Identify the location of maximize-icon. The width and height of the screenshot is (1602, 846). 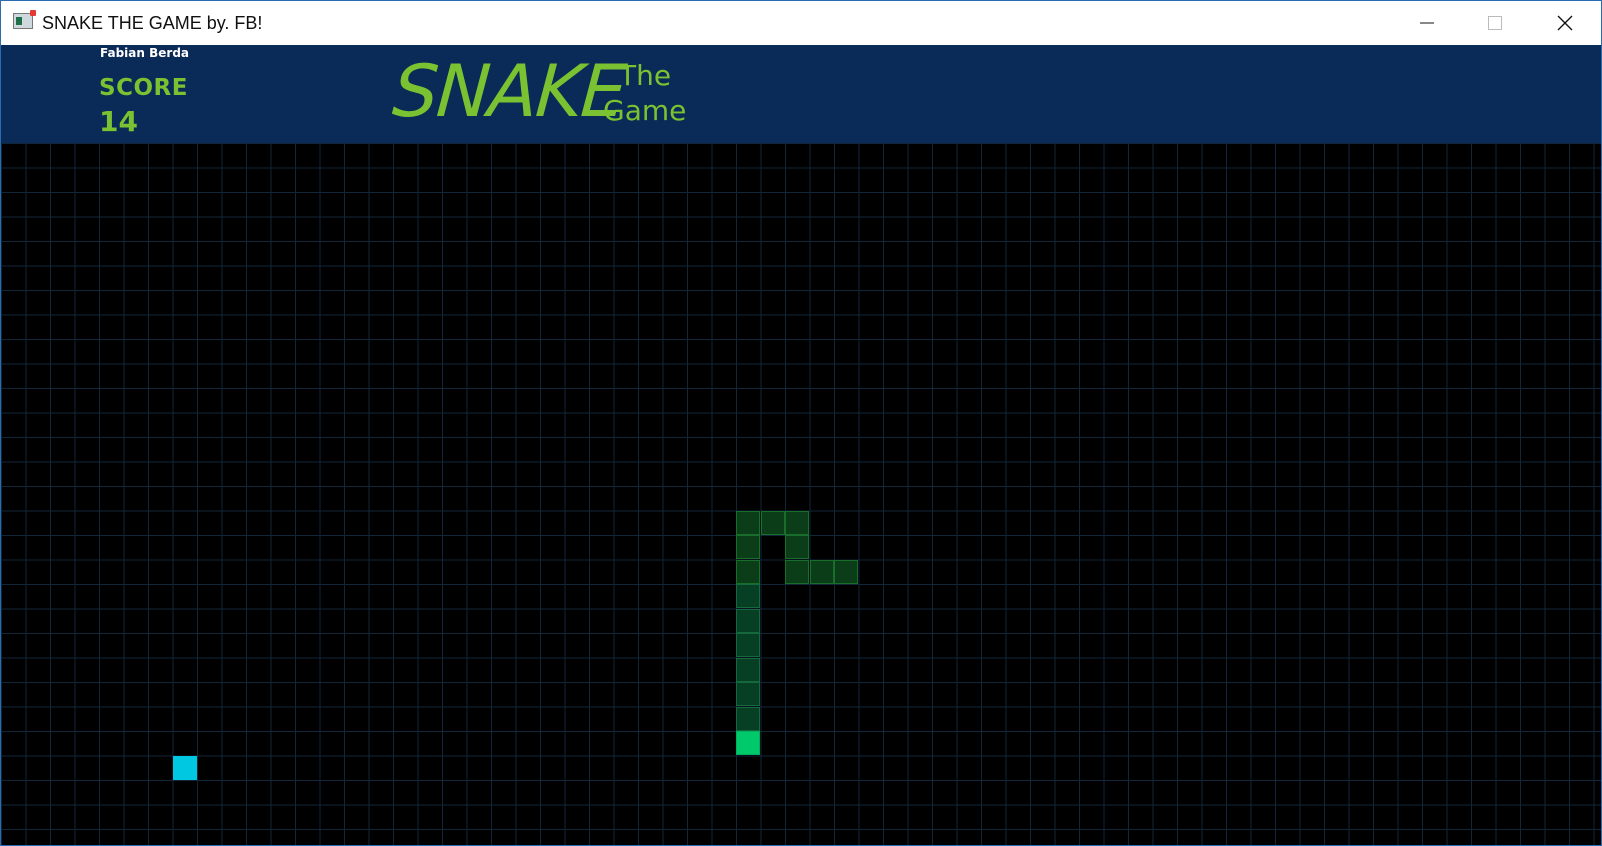
(1495, 23).